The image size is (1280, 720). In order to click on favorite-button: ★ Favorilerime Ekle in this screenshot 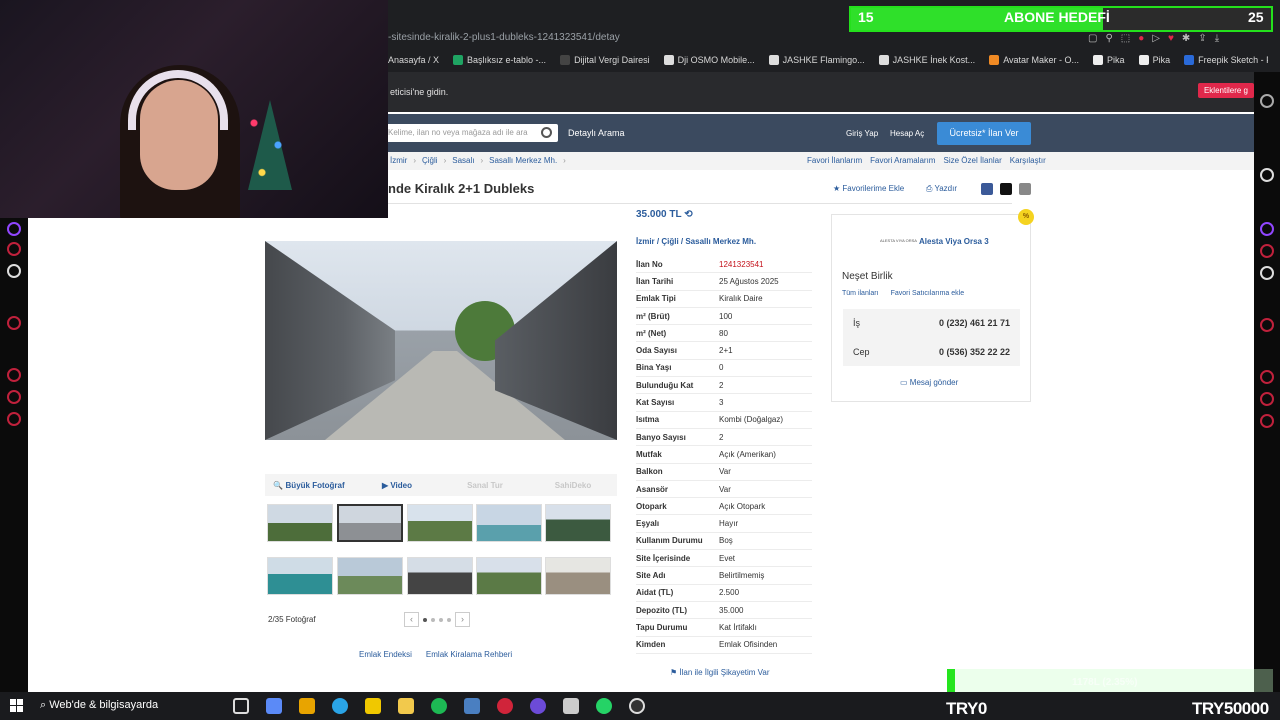, I will do `click(868, 188)`.